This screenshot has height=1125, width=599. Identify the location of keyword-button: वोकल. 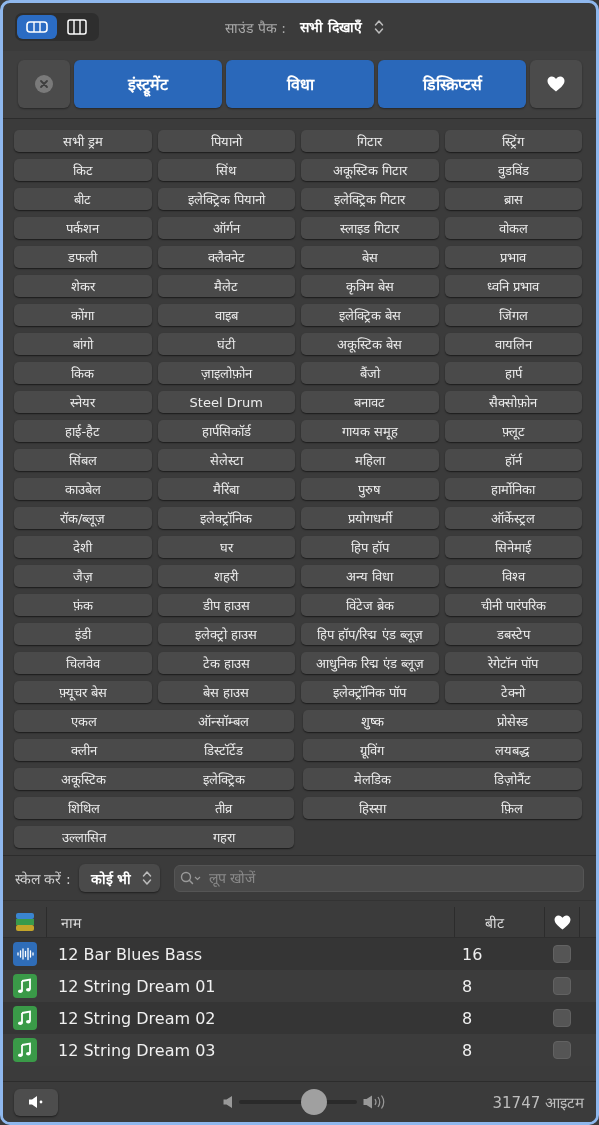
(513, 228).